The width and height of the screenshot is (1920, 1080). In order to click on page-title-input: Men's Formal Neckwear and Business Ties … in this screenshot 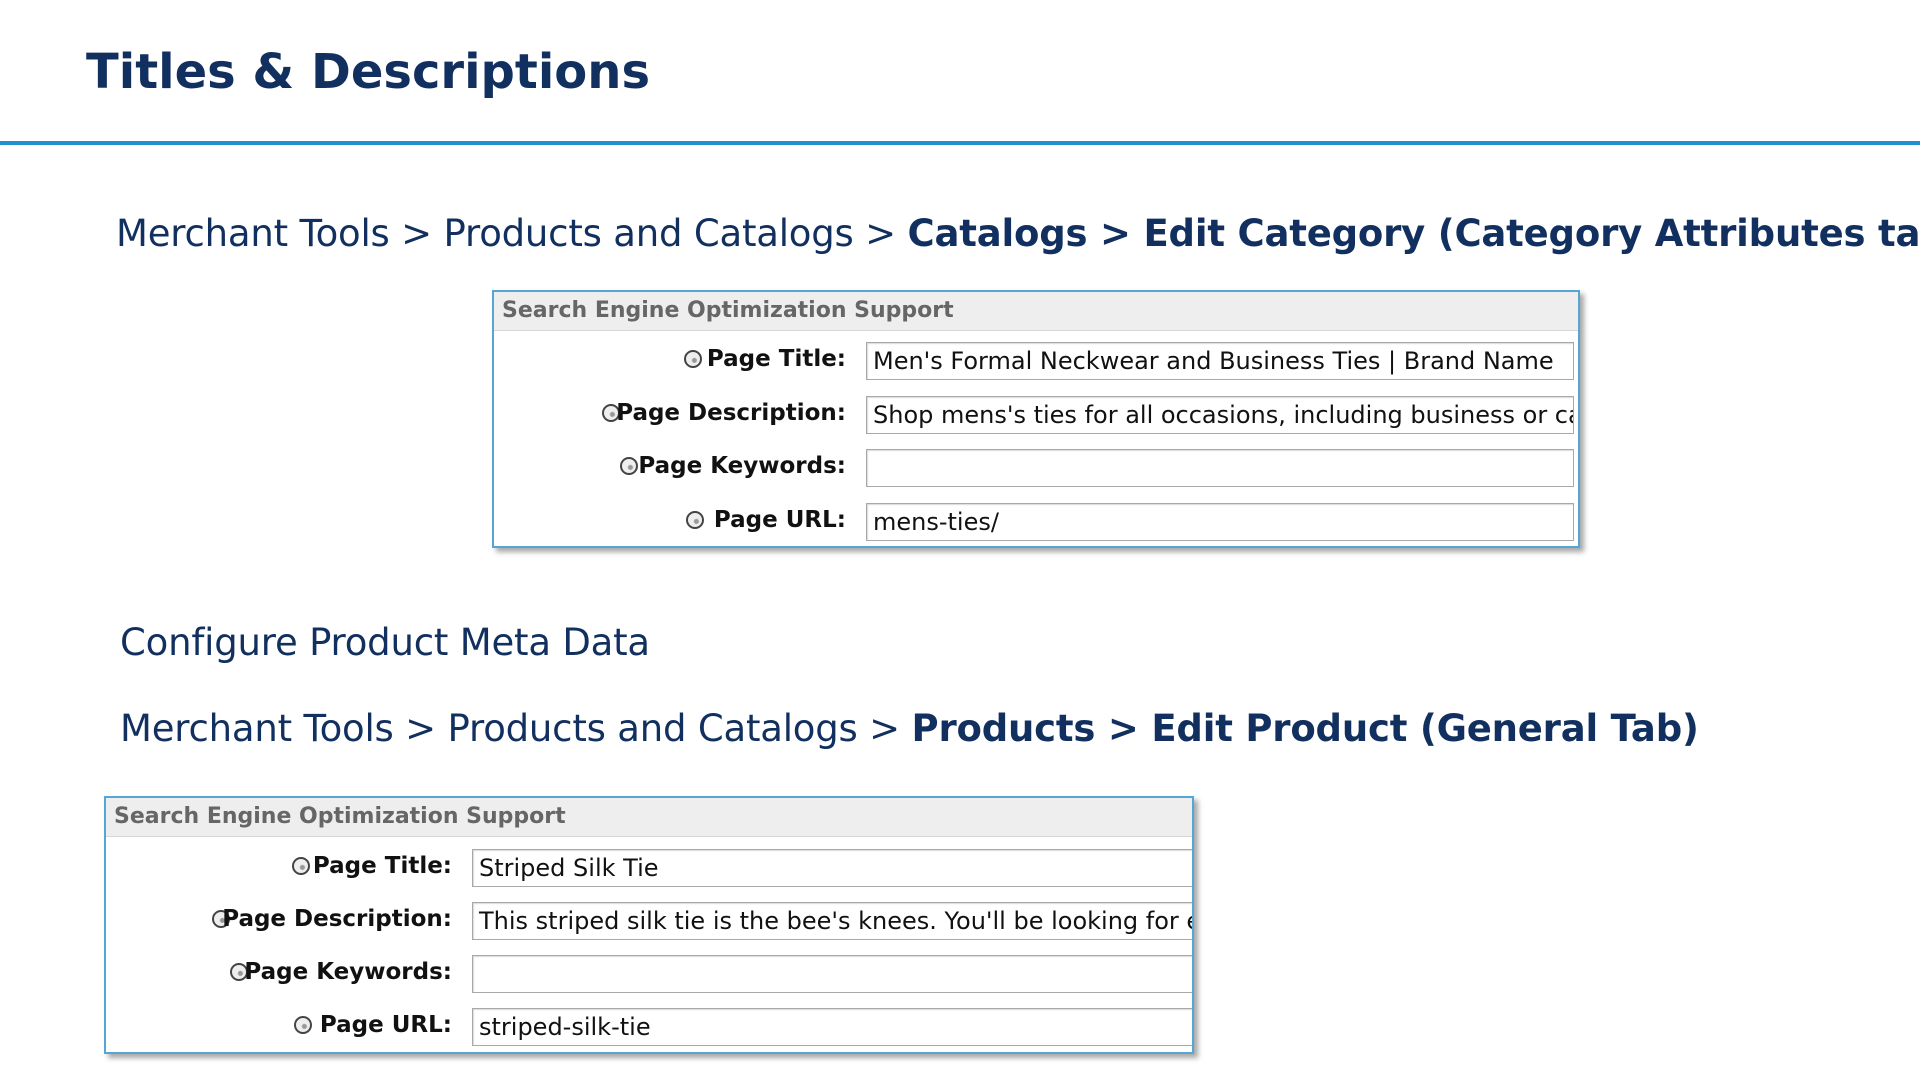, I will do `click(1220, 361)`.